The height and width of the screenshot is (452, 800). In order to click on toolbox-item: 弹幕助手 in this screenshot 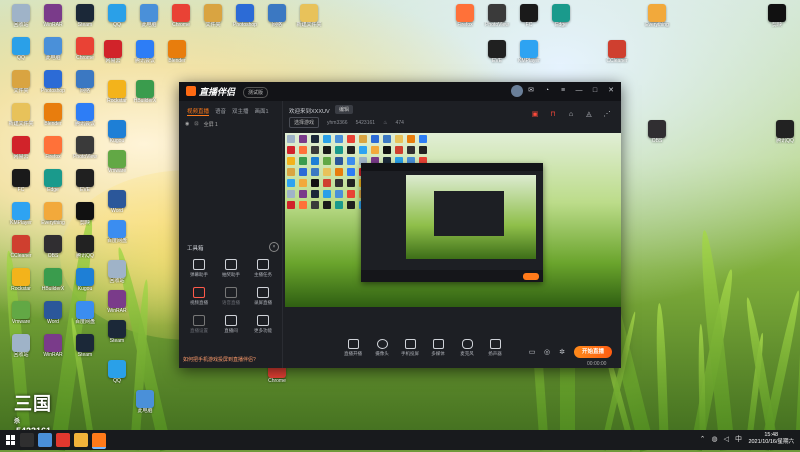, I will do `click(199, 268)`.